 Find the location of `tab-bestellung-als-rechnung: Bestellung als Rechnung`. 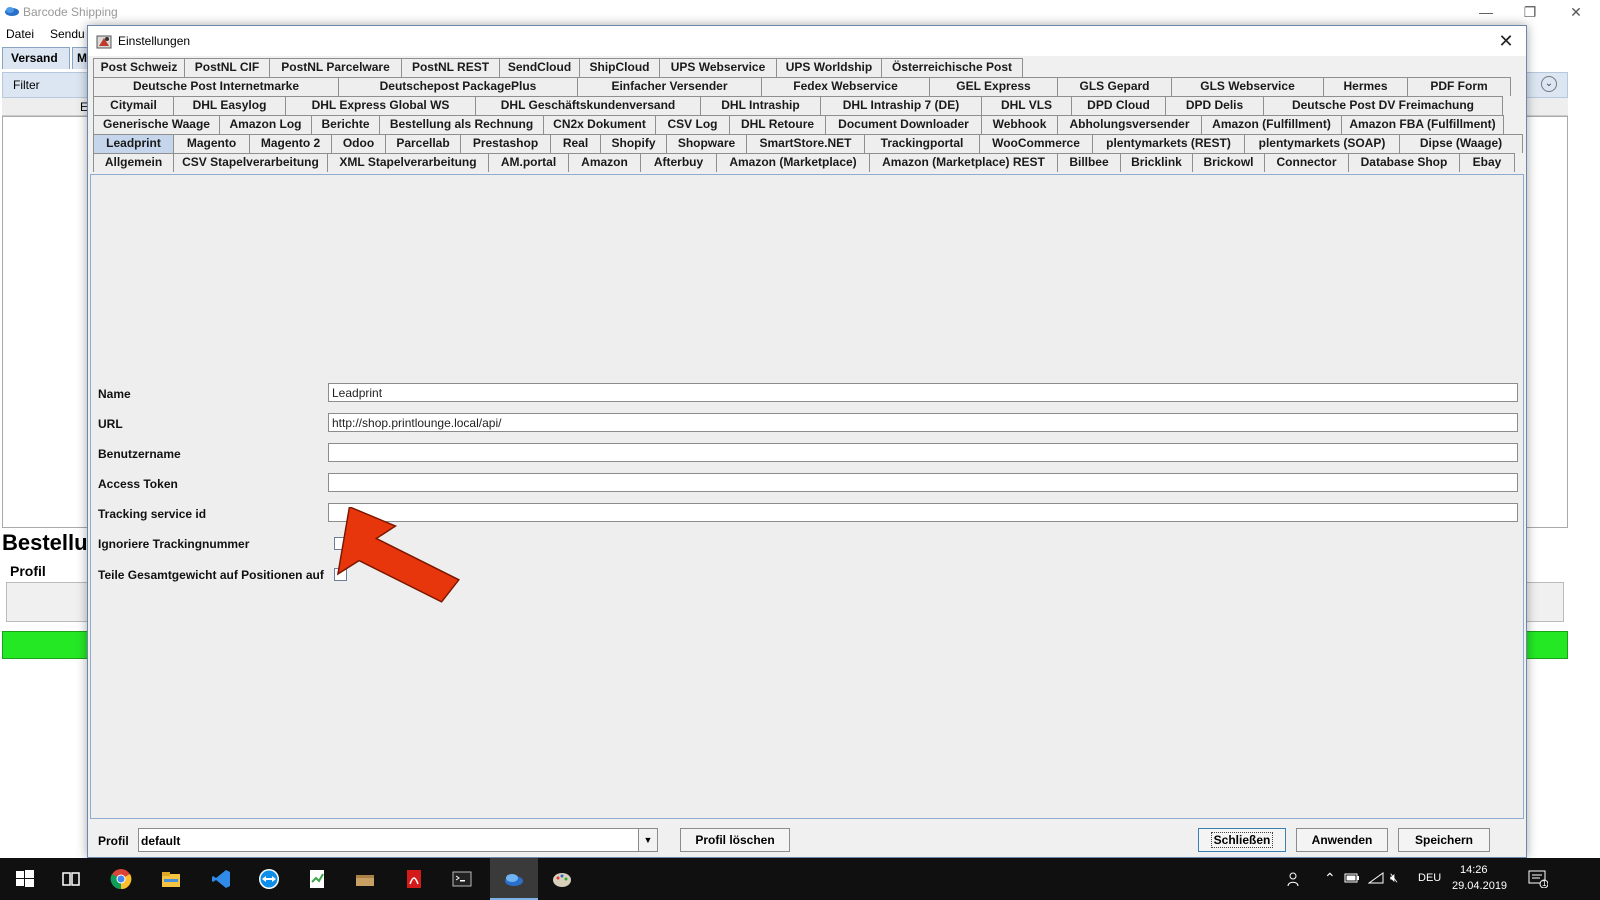

tab-bestellung-als-rechnung: Bestellung als Rechnung is located at coordinates (461, 124).